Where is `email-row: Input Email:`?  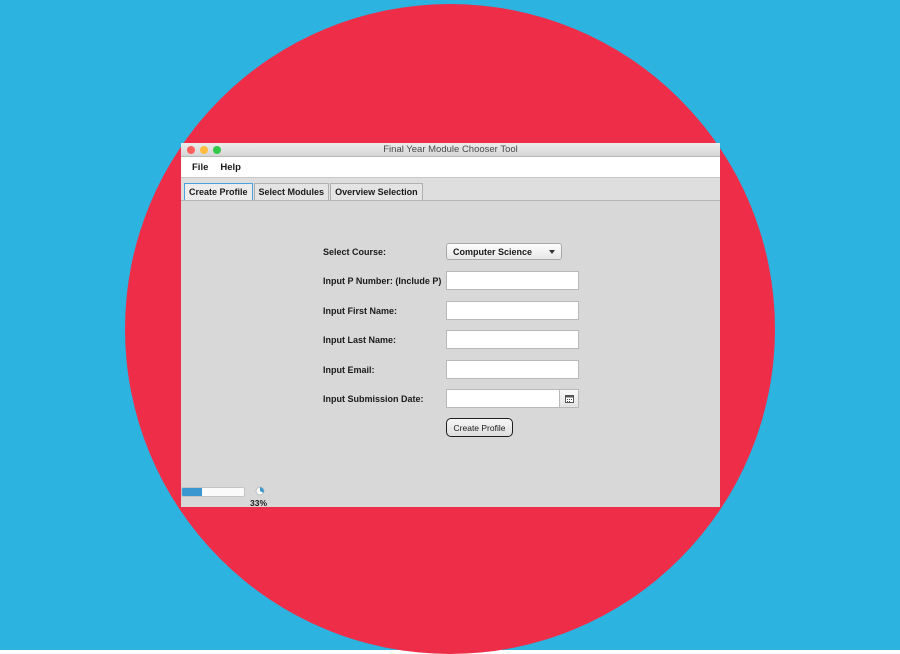 email-row: Input Email: is located at coordinates (451, 369).